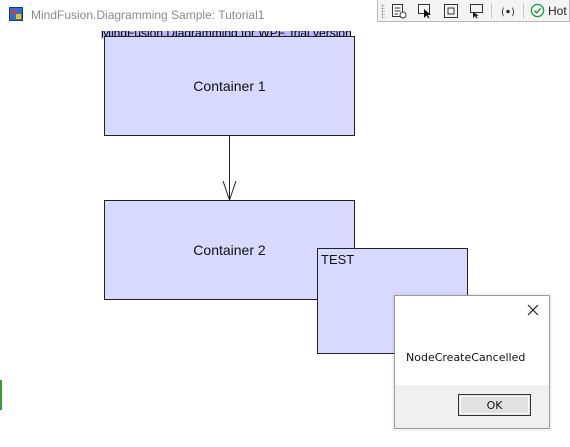 The height and width of the screenshot is (447, 570). I want to click on toolbar-grip-icon, so click(383, 11).